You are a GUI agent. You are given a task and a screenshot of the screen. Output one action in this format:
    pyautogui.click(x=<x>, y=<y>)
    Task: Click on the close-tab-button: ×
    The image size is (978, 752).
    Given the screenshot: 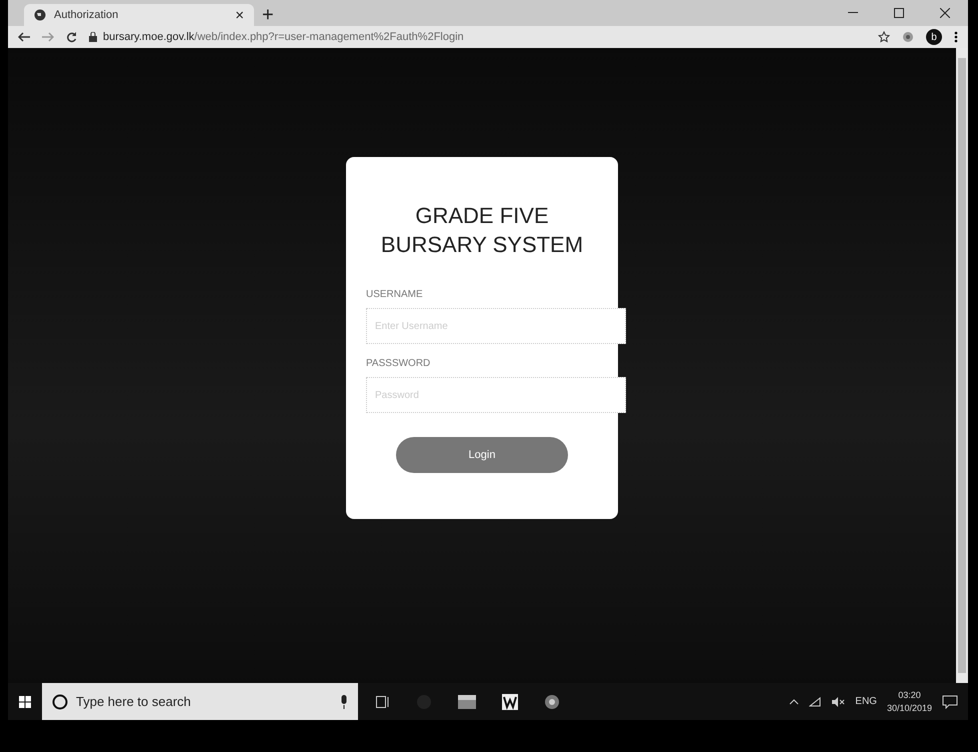 What is the action you would take?
    pyautogui.click(x=239, y=15)
    